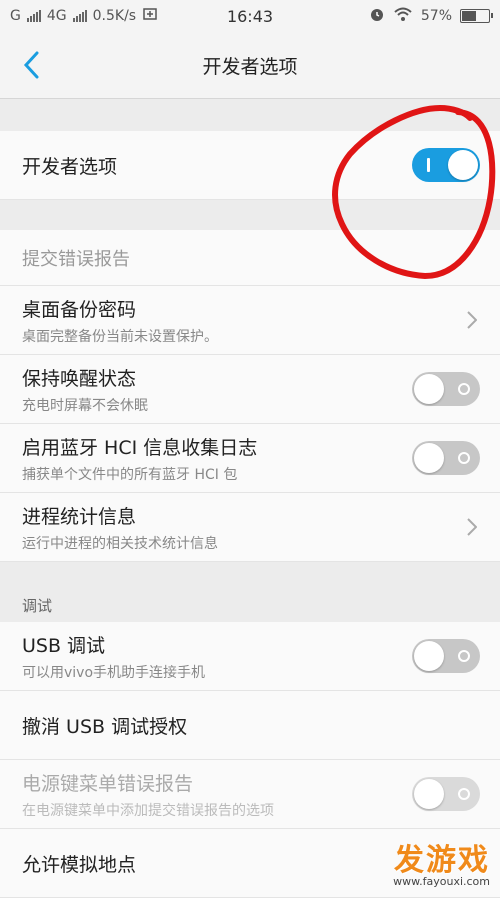  Describe the element at coordinates (377, 16) in the screenshot. I see `alarm-icon` at that location.